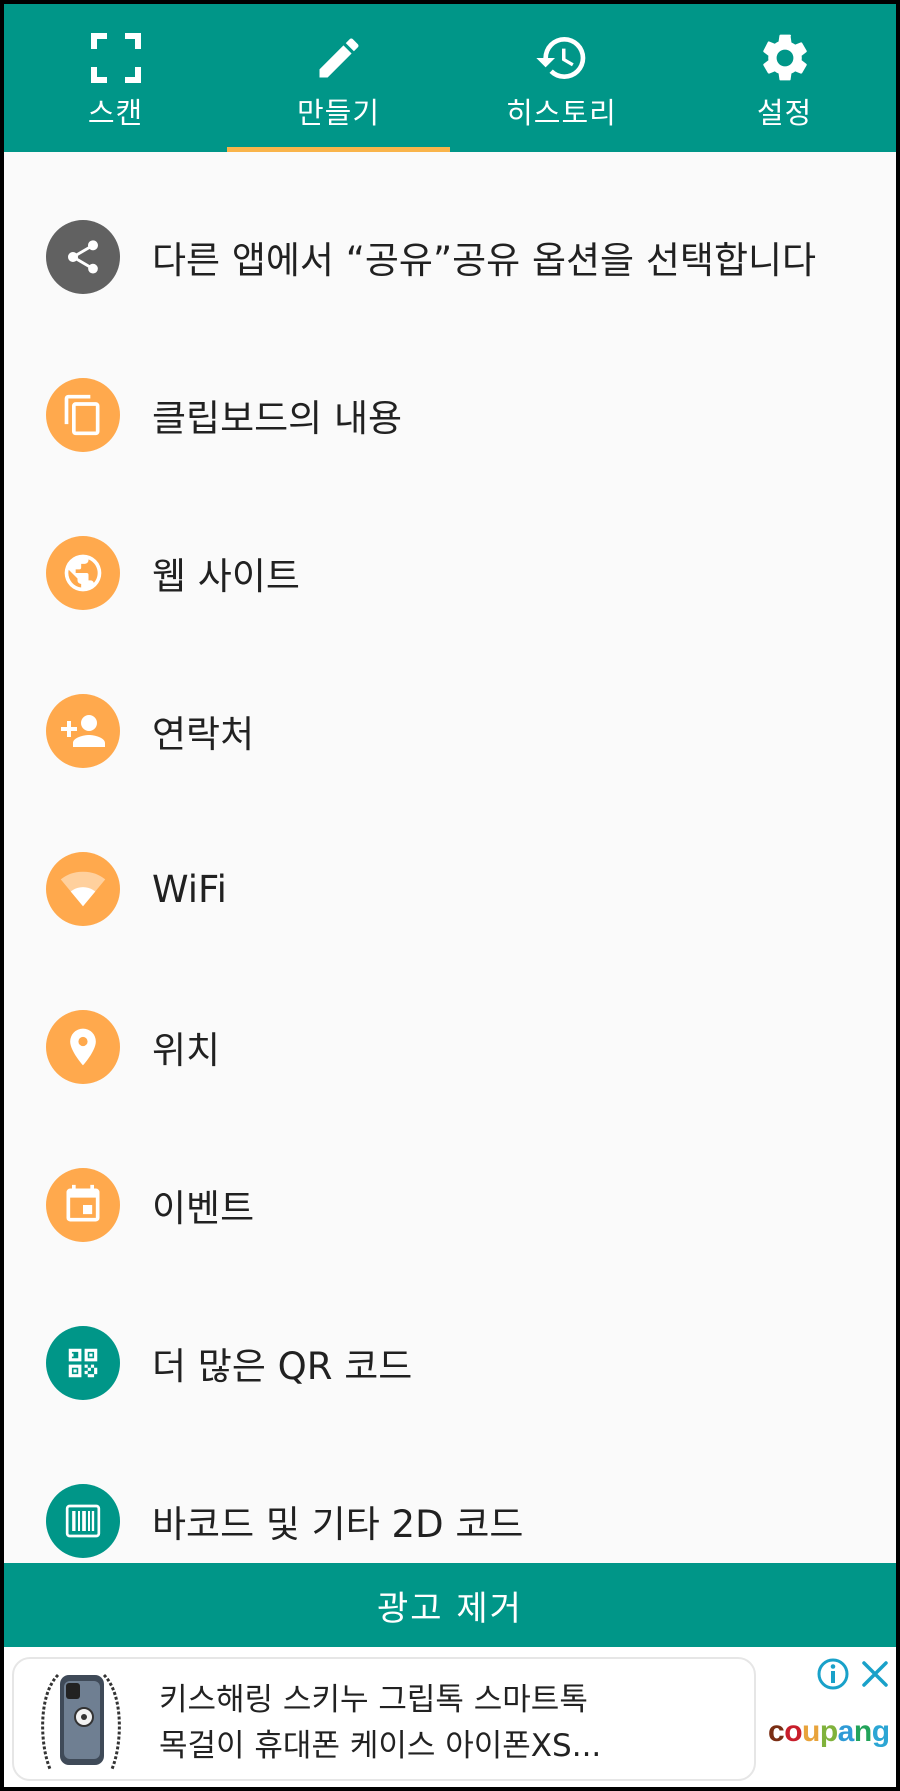  What do you see at coordinates (450, 415) in the screenshot?
I see `list-item-clipboard: 클립보드의 내용` at bounding box center [450, 415].